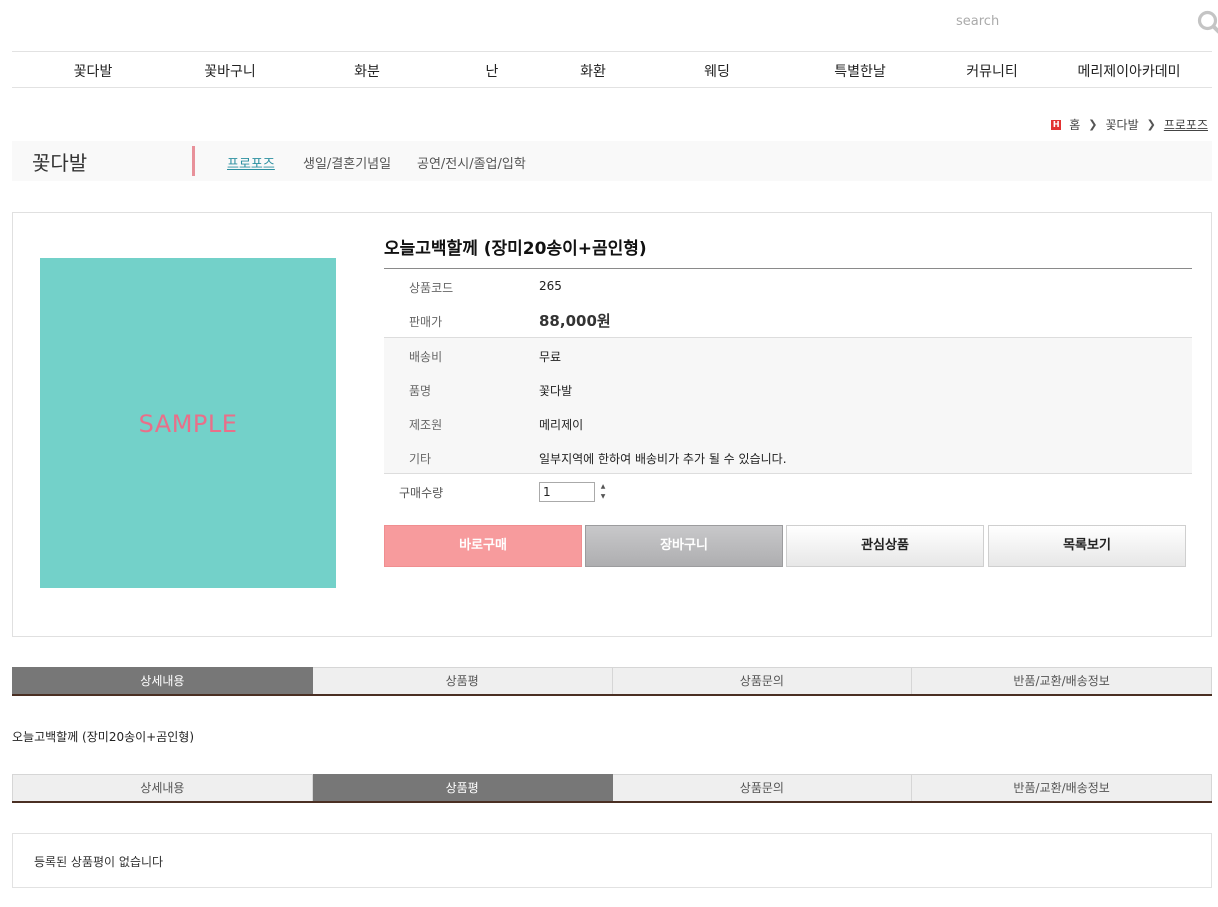 Image resolution: width=1218 pixels, height=907 pixels. Describe the element at coordinates (788, 423) in the screenshot. I see `info-row-maker: 제조원 메리제이` at that location.